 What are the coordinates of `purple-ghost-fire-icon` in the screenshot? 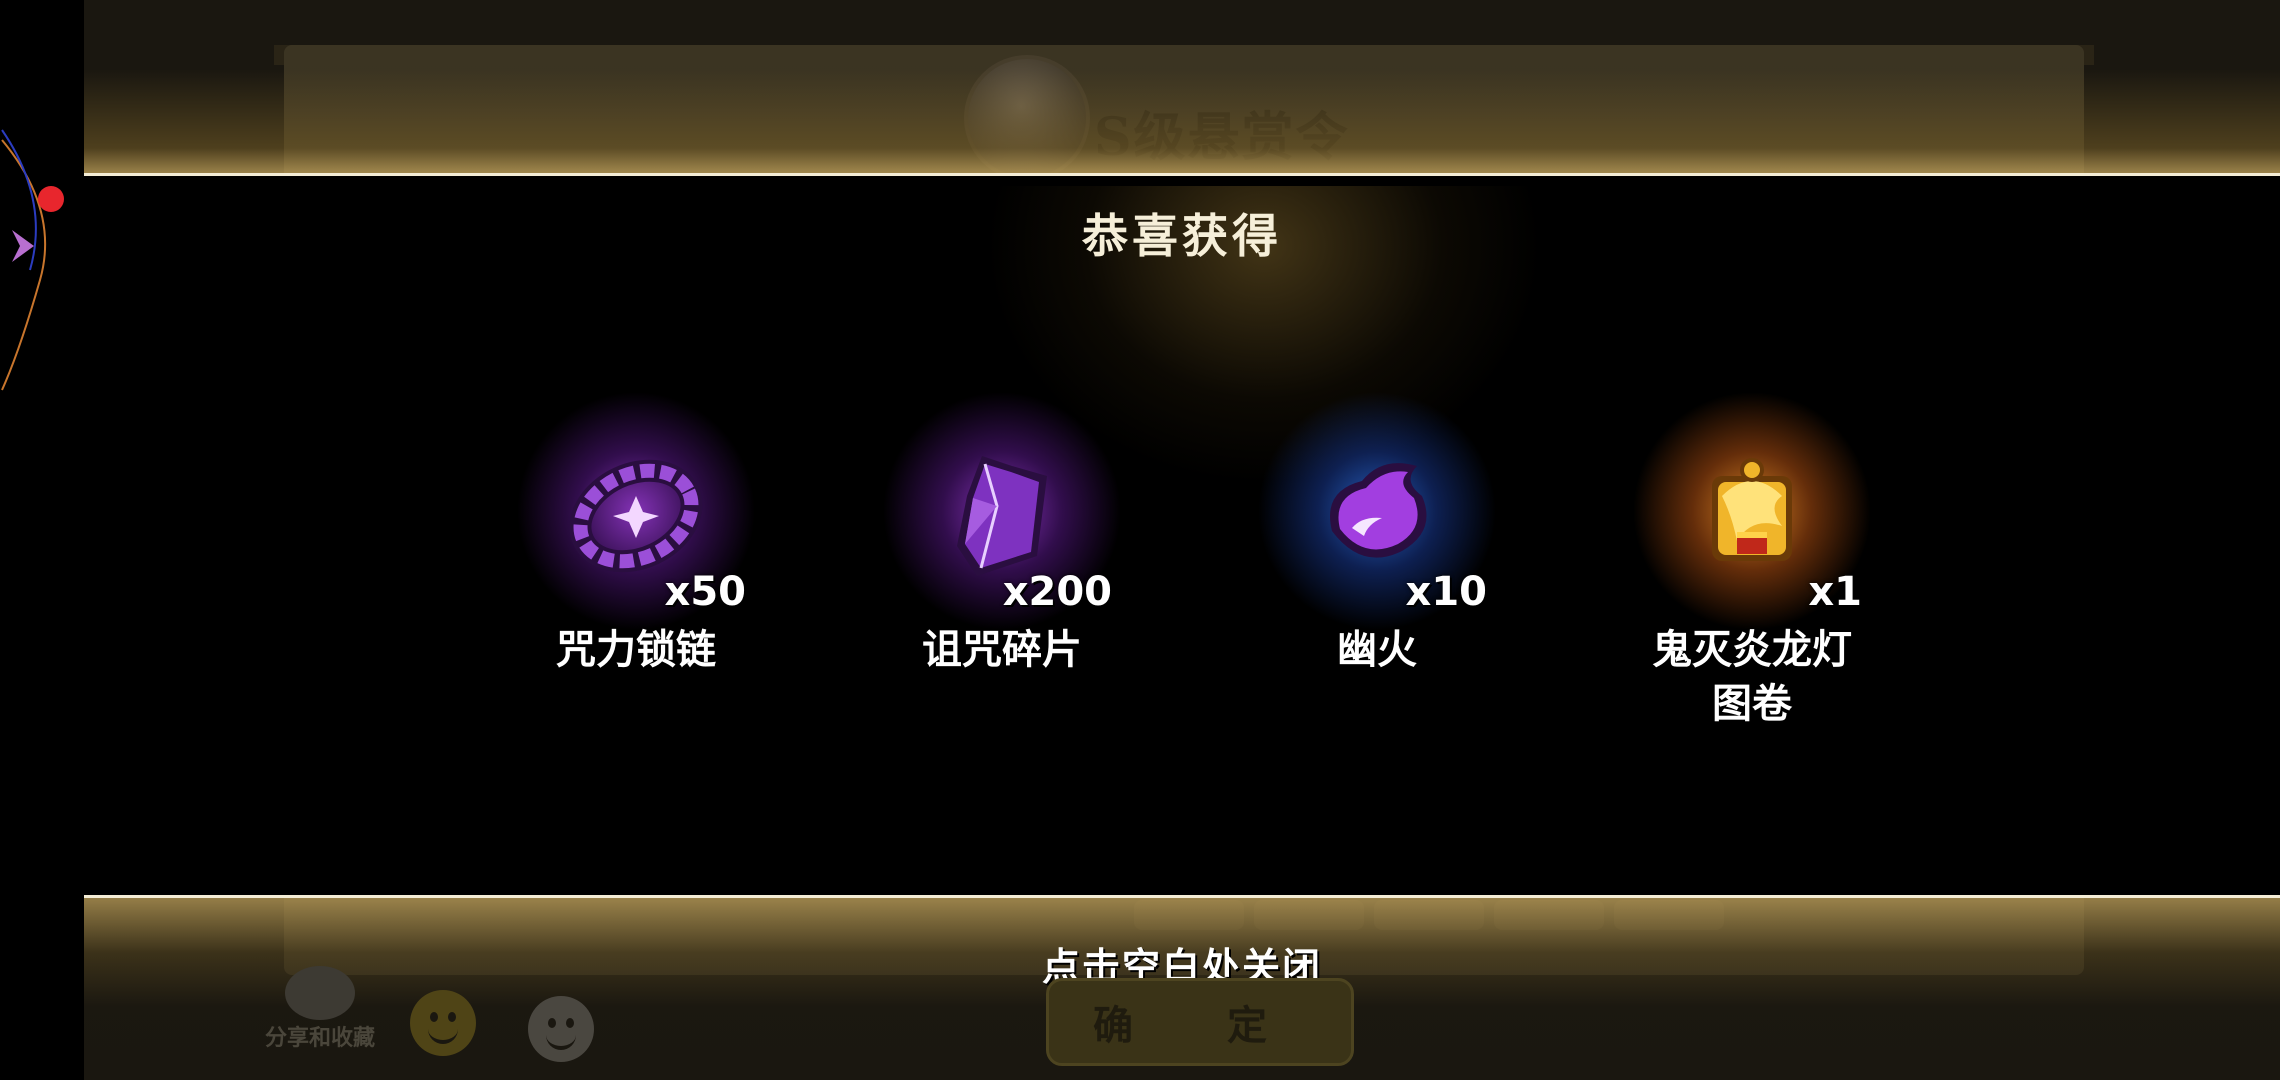 It's located at (1378, 510).